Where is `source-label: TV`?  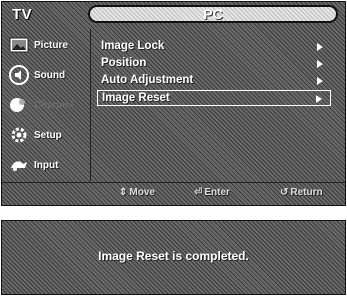 source-label: TV is located at coordinates (22, 14).